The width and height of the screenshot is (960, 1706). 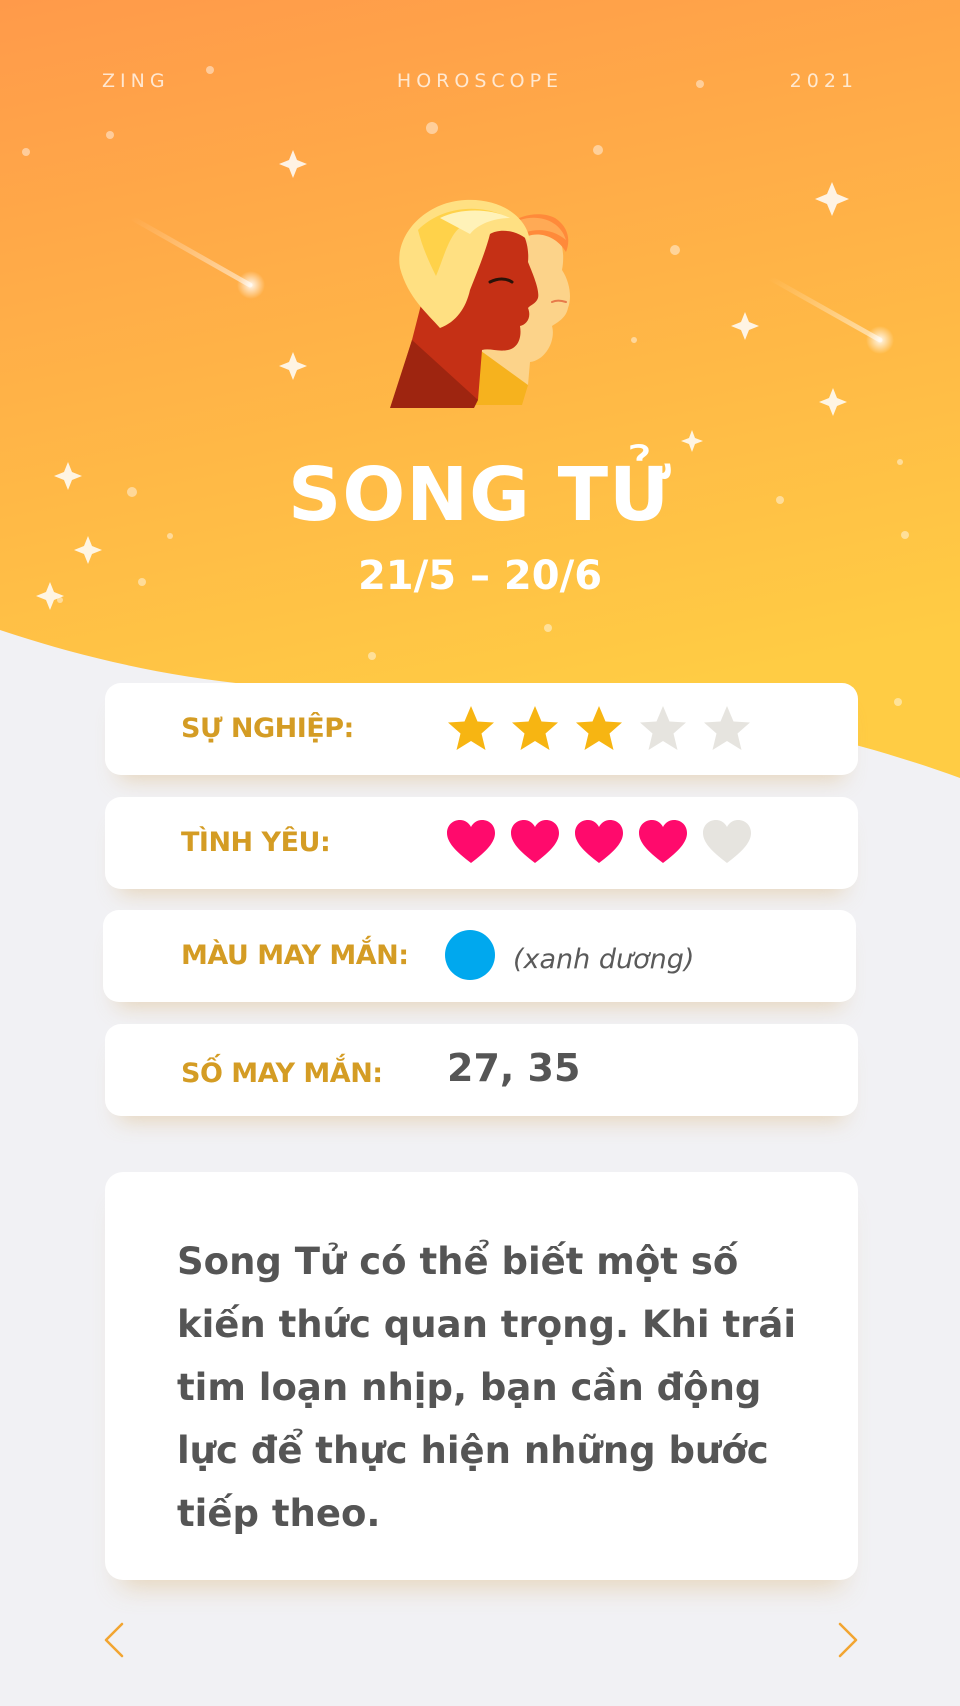 What do you see at coordinates (256, 842) in the screenshot?
I see `love-label: TÌNH YÊU:` at bounding box center [256, 842].